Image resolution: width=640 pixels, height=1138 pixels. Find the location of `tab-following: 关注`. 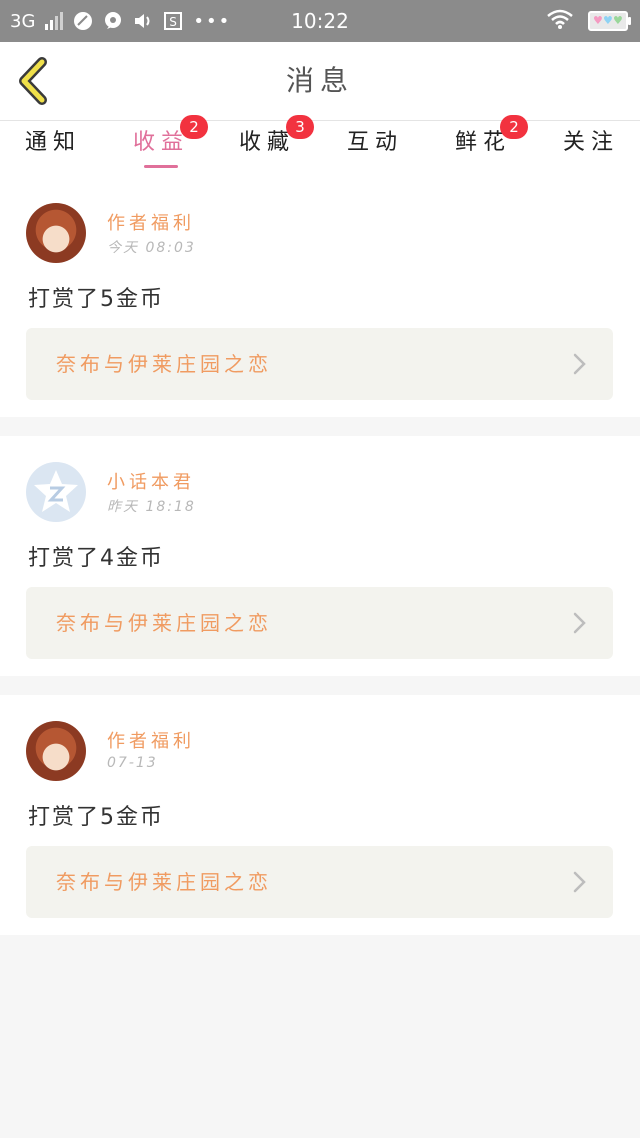

tab-following: 关注 is located at coordinates (591, 149).